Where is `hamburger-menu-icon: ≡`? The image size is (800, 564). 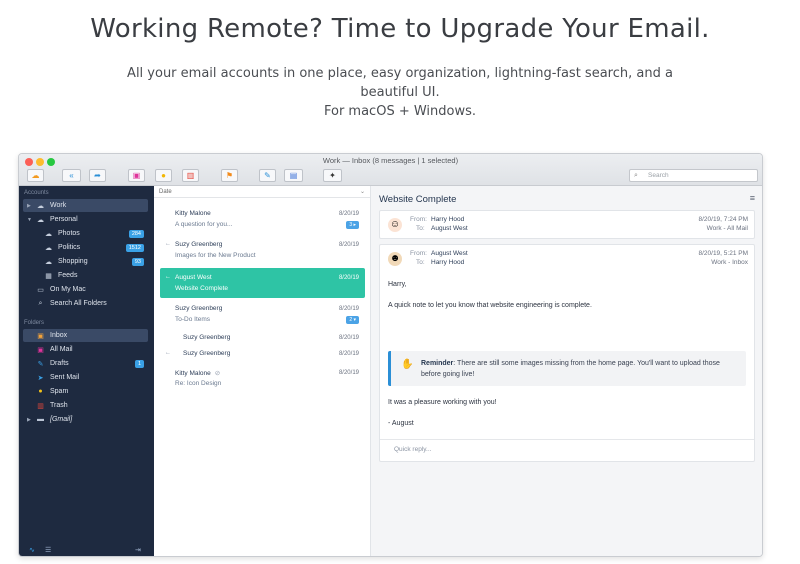
hamburger-menu-icon: ≡ is located at coordinates (752, 198).